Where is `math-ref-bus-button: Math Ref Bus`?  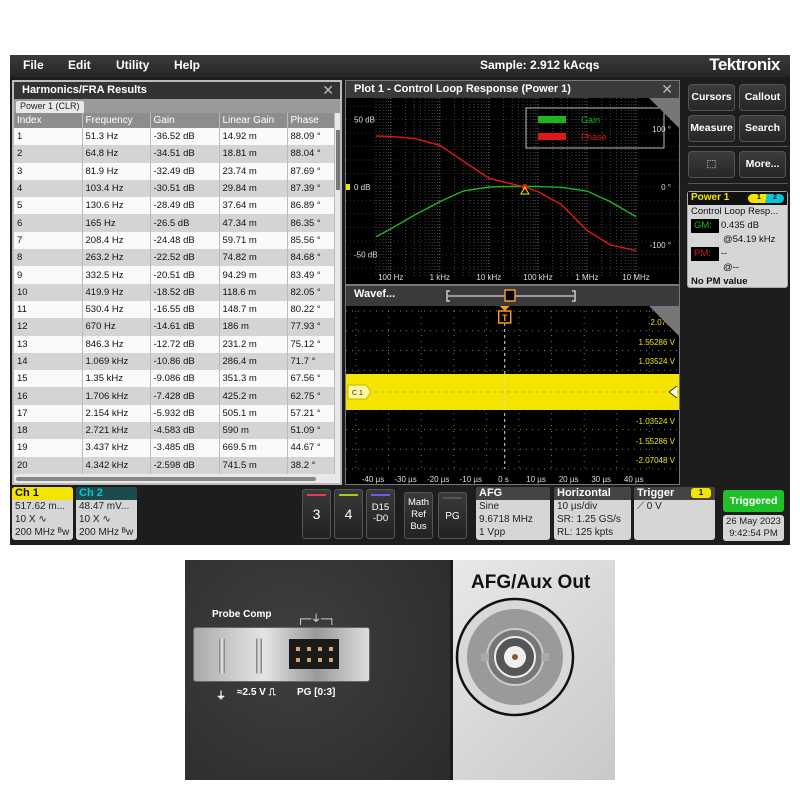
math-ref-bus-button: Math Ref Bus is located at coordinates (418, 515).